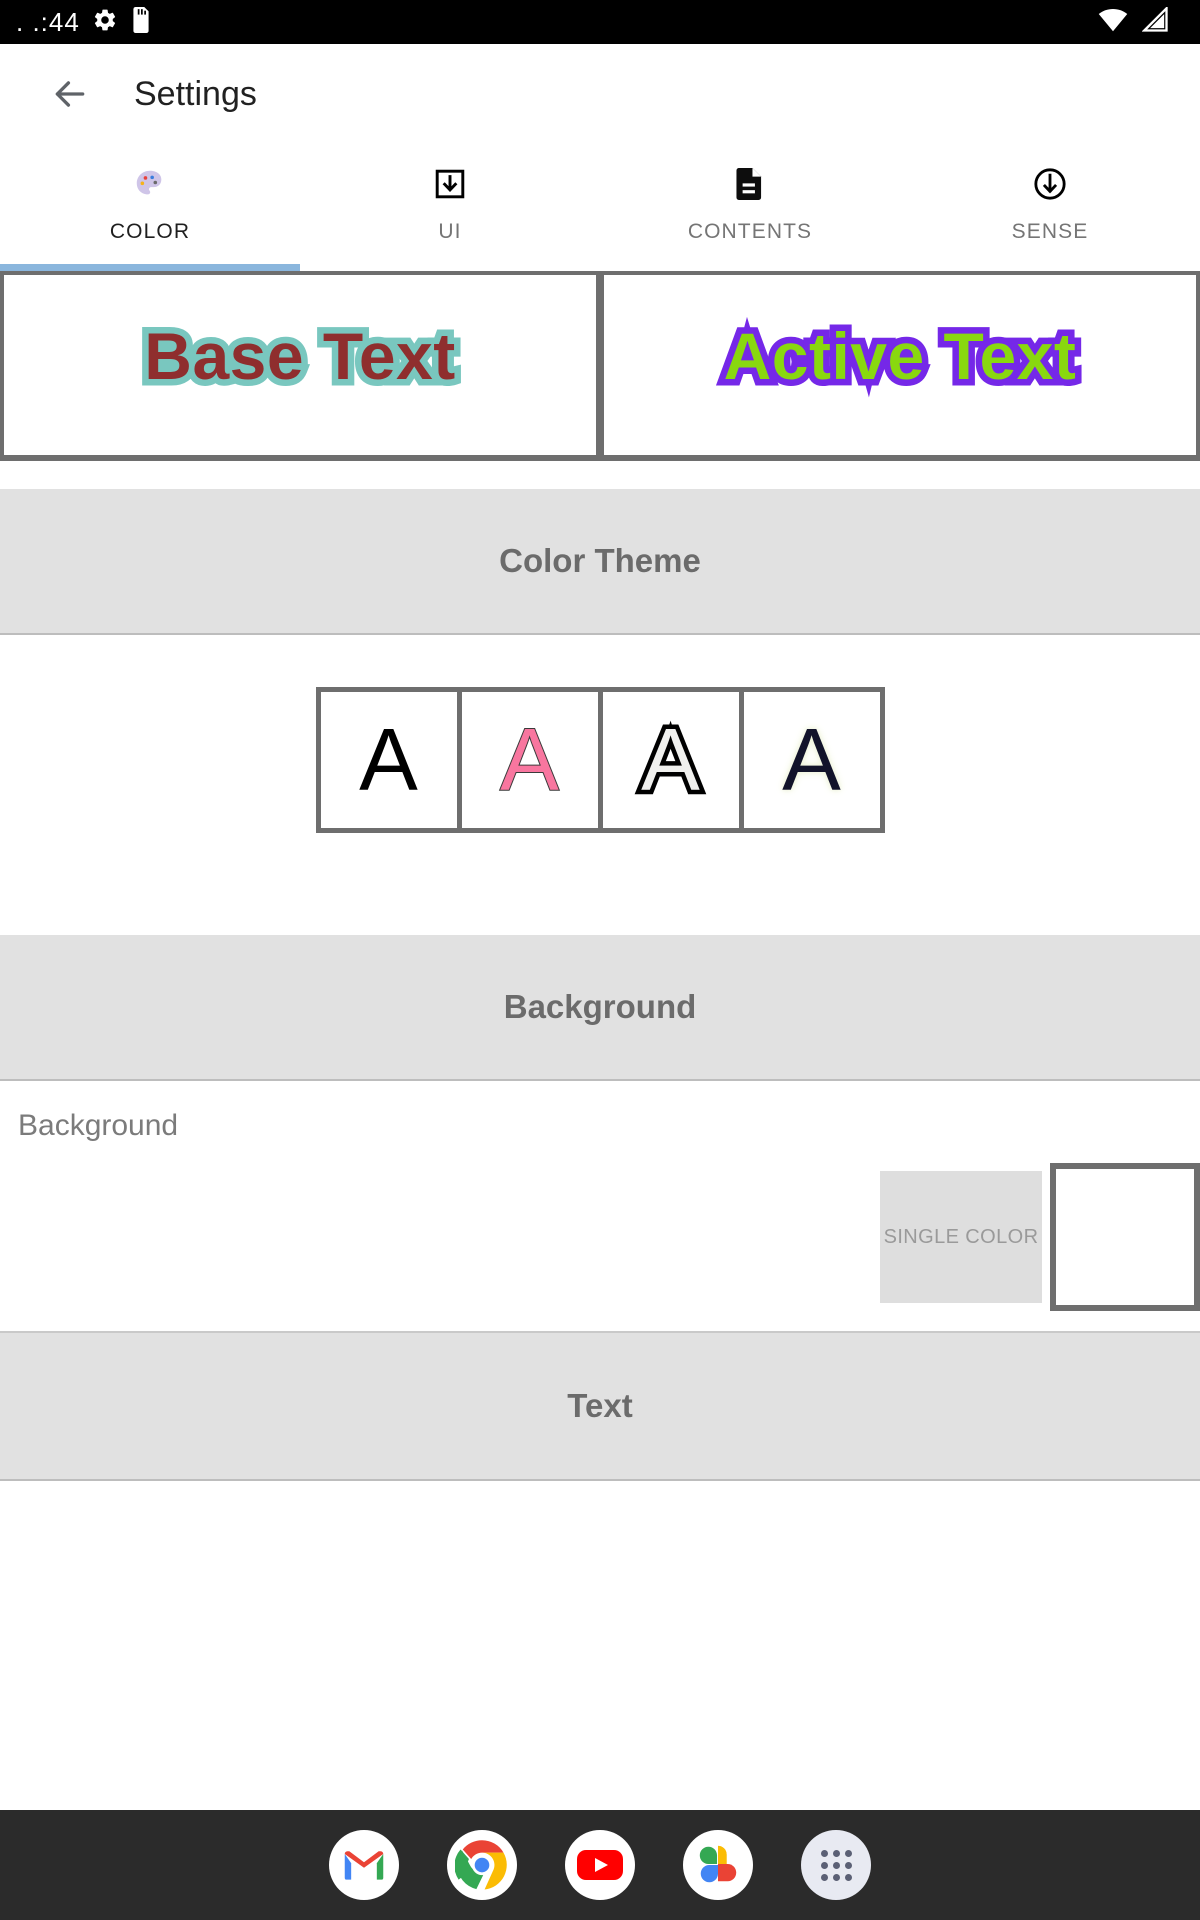 This screenshot has height=1920, width=1200. I want to click on document-icon, so click(750, 184).